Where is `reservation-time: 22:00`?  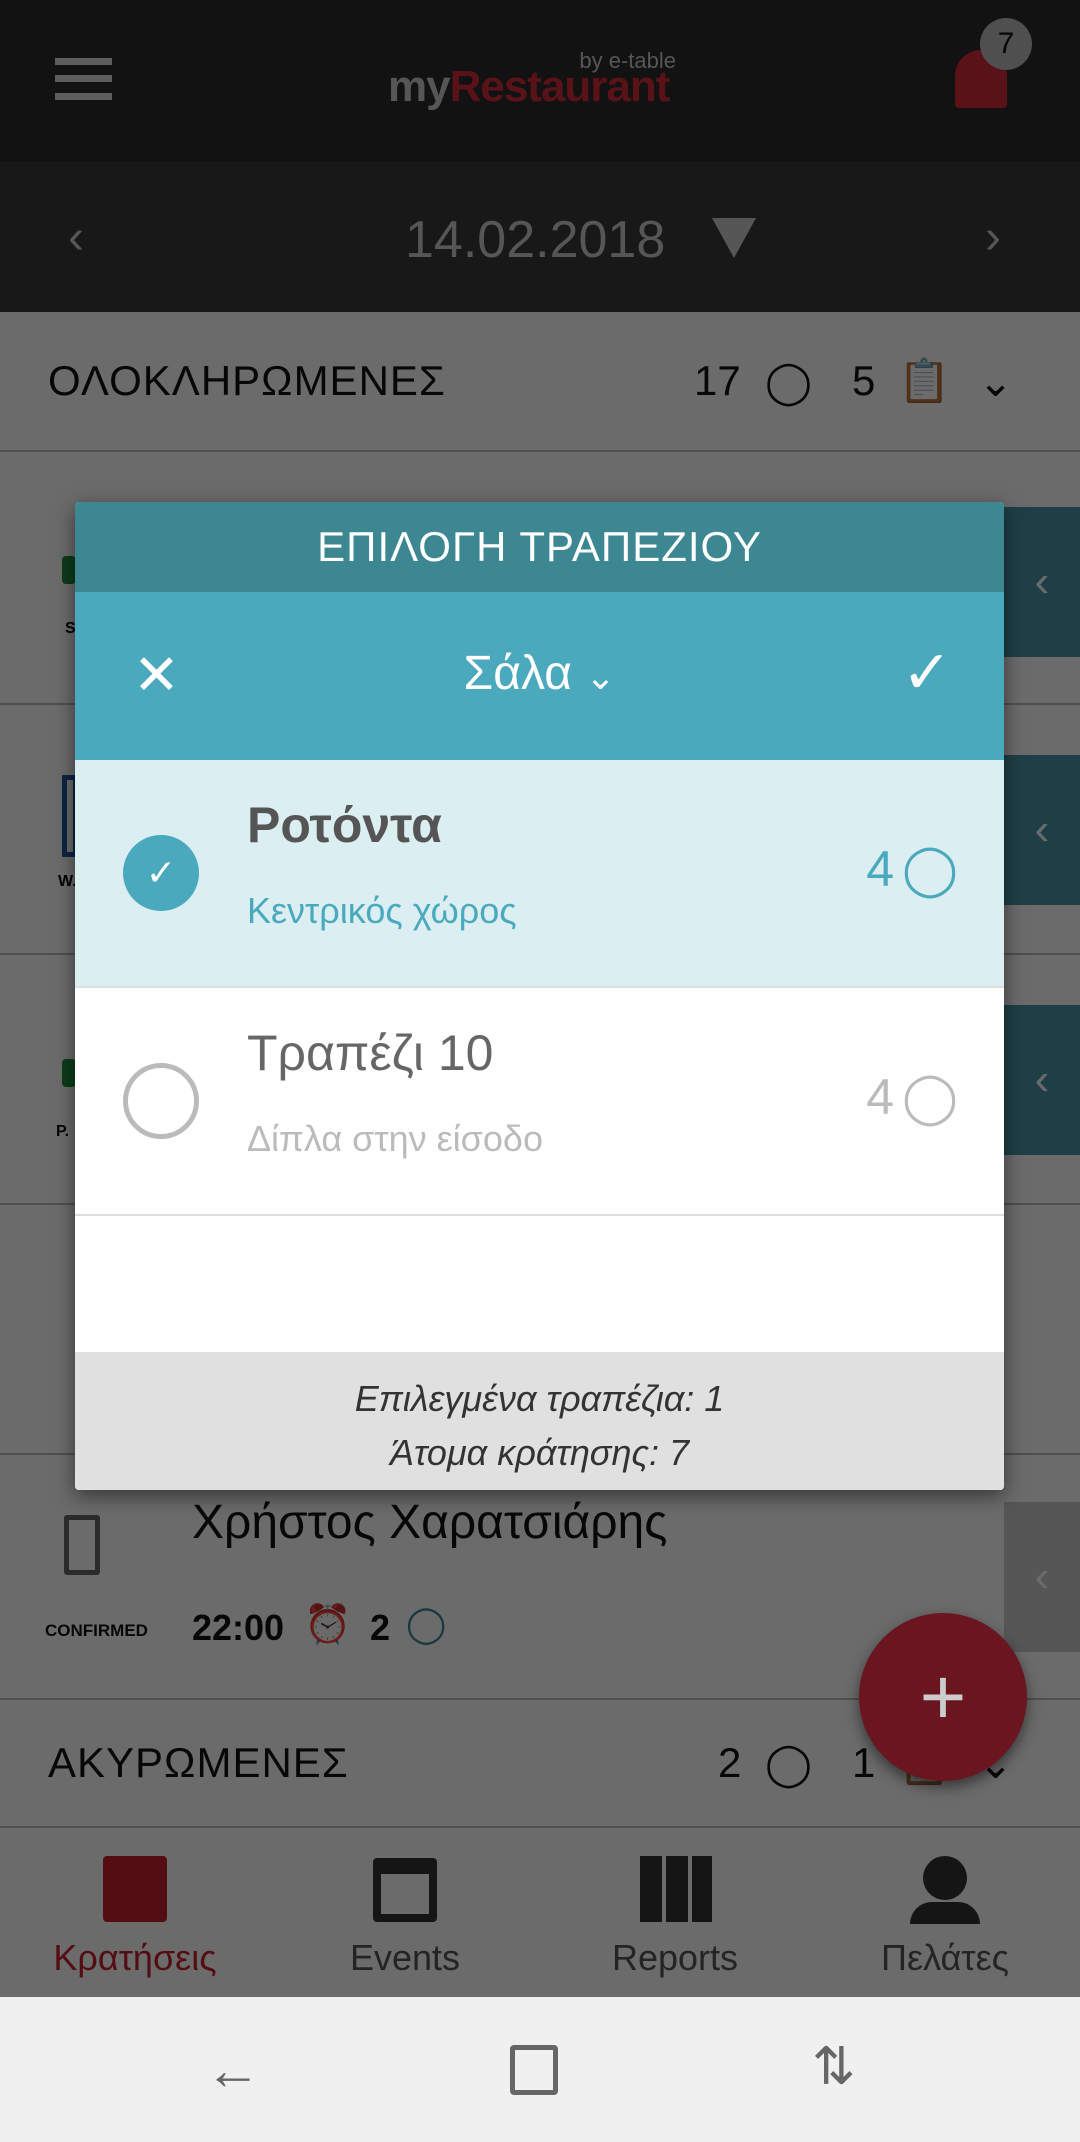
reservation-time: 22:00 is located at coordinates (238, 1627).